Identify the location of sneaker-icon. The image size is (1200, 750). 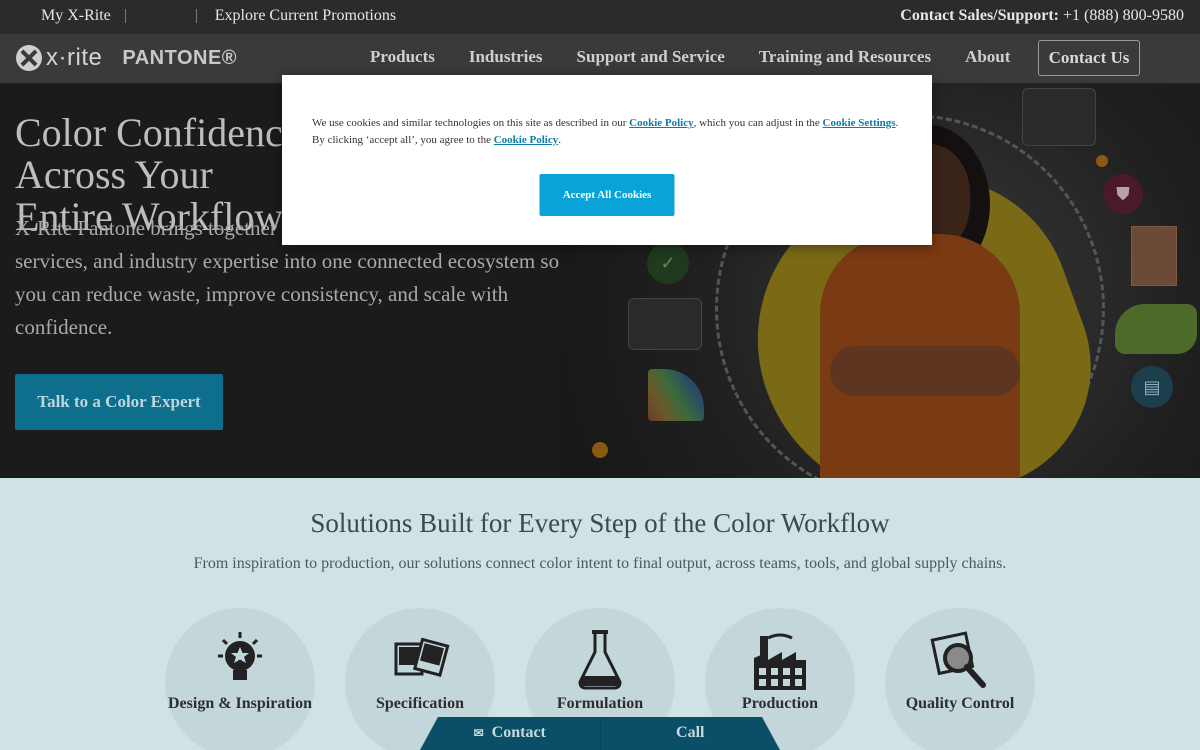
(1156, 329).